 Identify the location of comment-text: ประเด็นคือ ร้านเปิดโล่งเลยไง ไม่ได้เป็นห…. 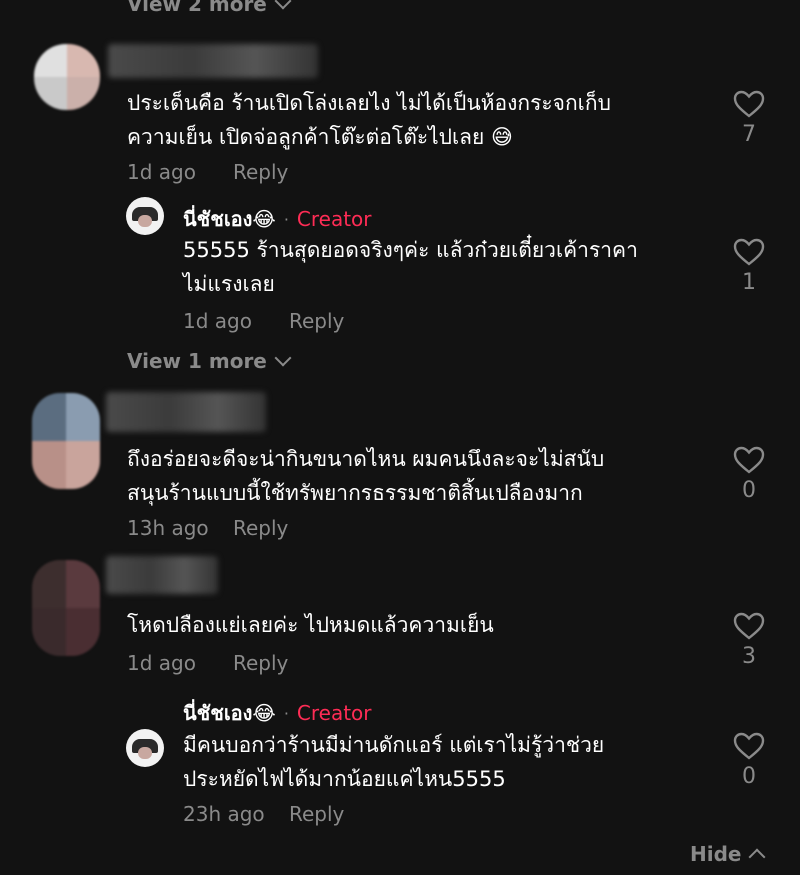
(369, 120).